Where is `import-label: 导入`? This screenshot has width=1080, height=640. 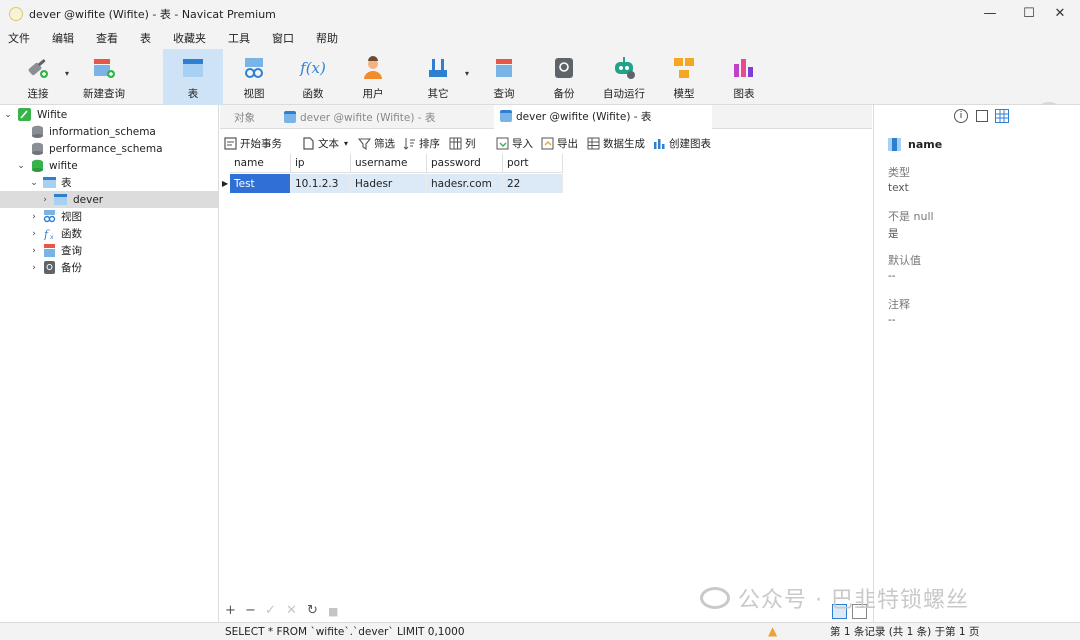
import-label: 导入 is located at coordinates (522, 143).